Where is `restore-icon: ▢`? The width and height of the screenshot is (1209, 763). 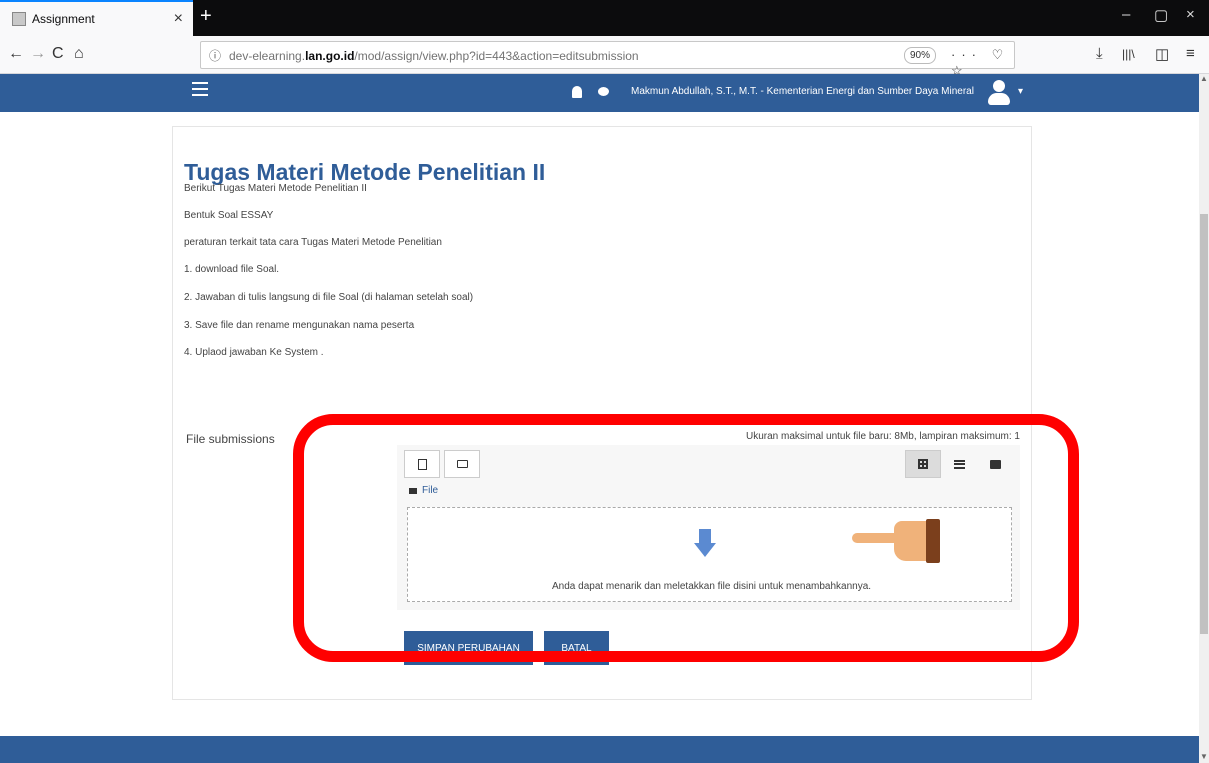
restore-icon: ▢ is located at coordinates (1161, 15).